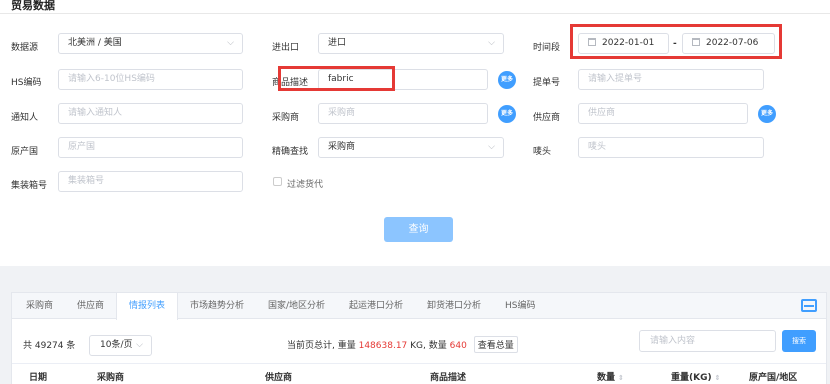  What do you see at coordinates (336, 78) in the screenshot?
I see `highlight-box-desc` at bounding box center [336, 78].